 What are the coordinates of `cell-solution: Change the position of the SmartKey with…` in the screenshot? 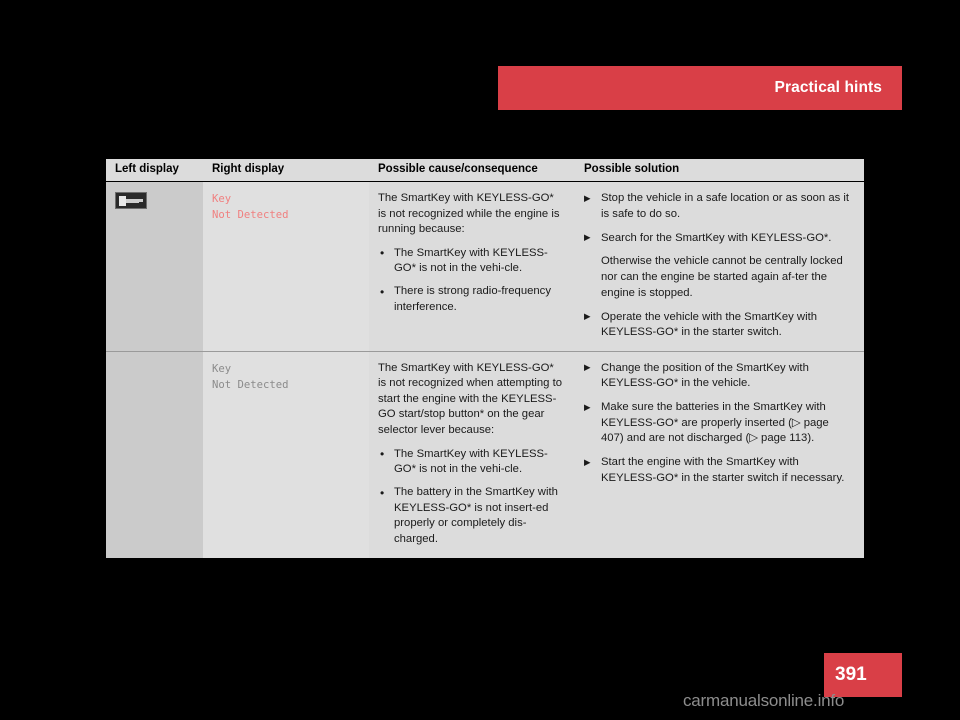 It's located at (719, 454).